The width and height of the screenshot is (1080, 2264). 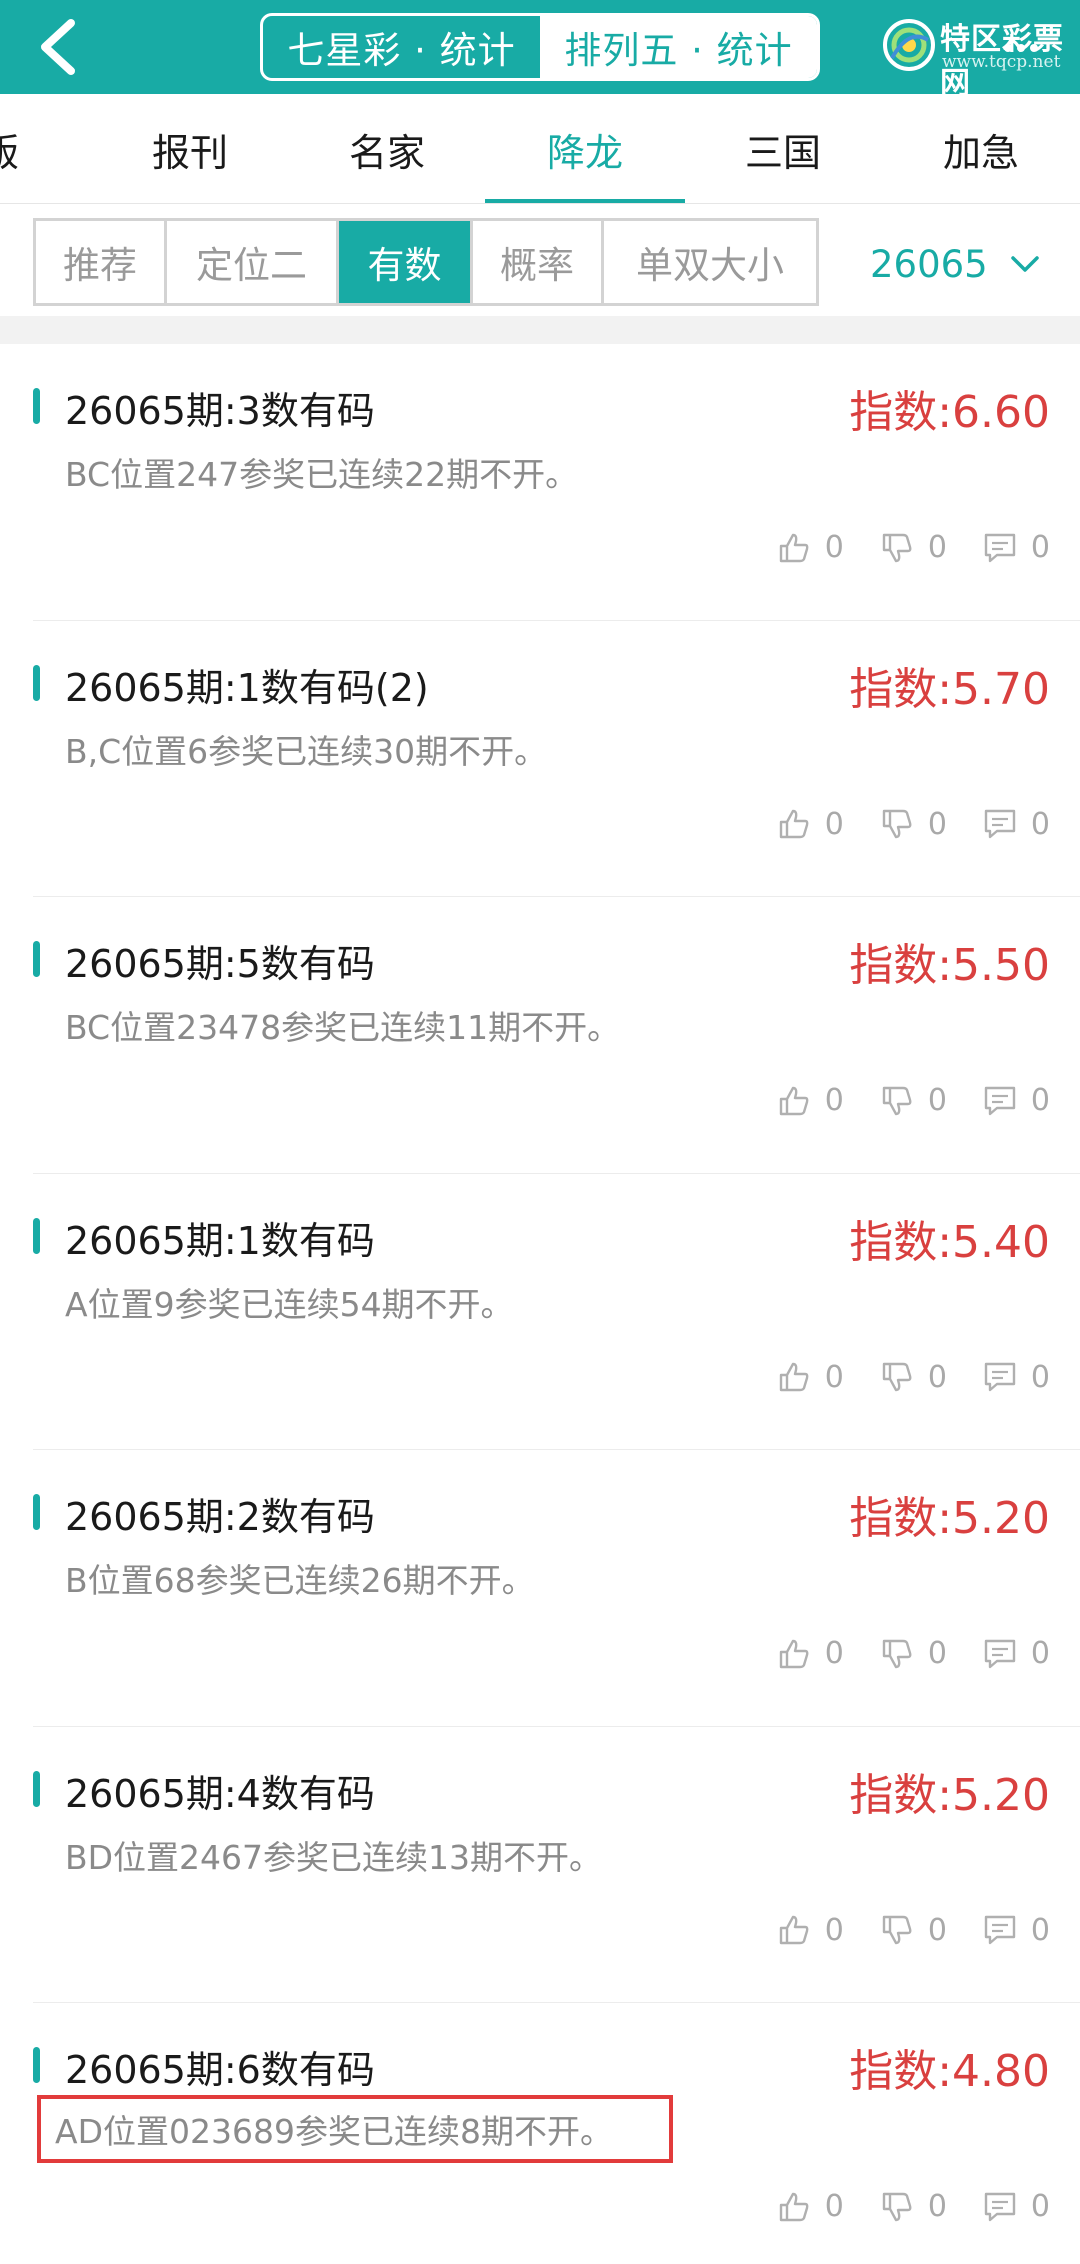 What do you see at coordinates (57, 47) in the screenshot?
I see `back-button` at bounding box center [57, 47].